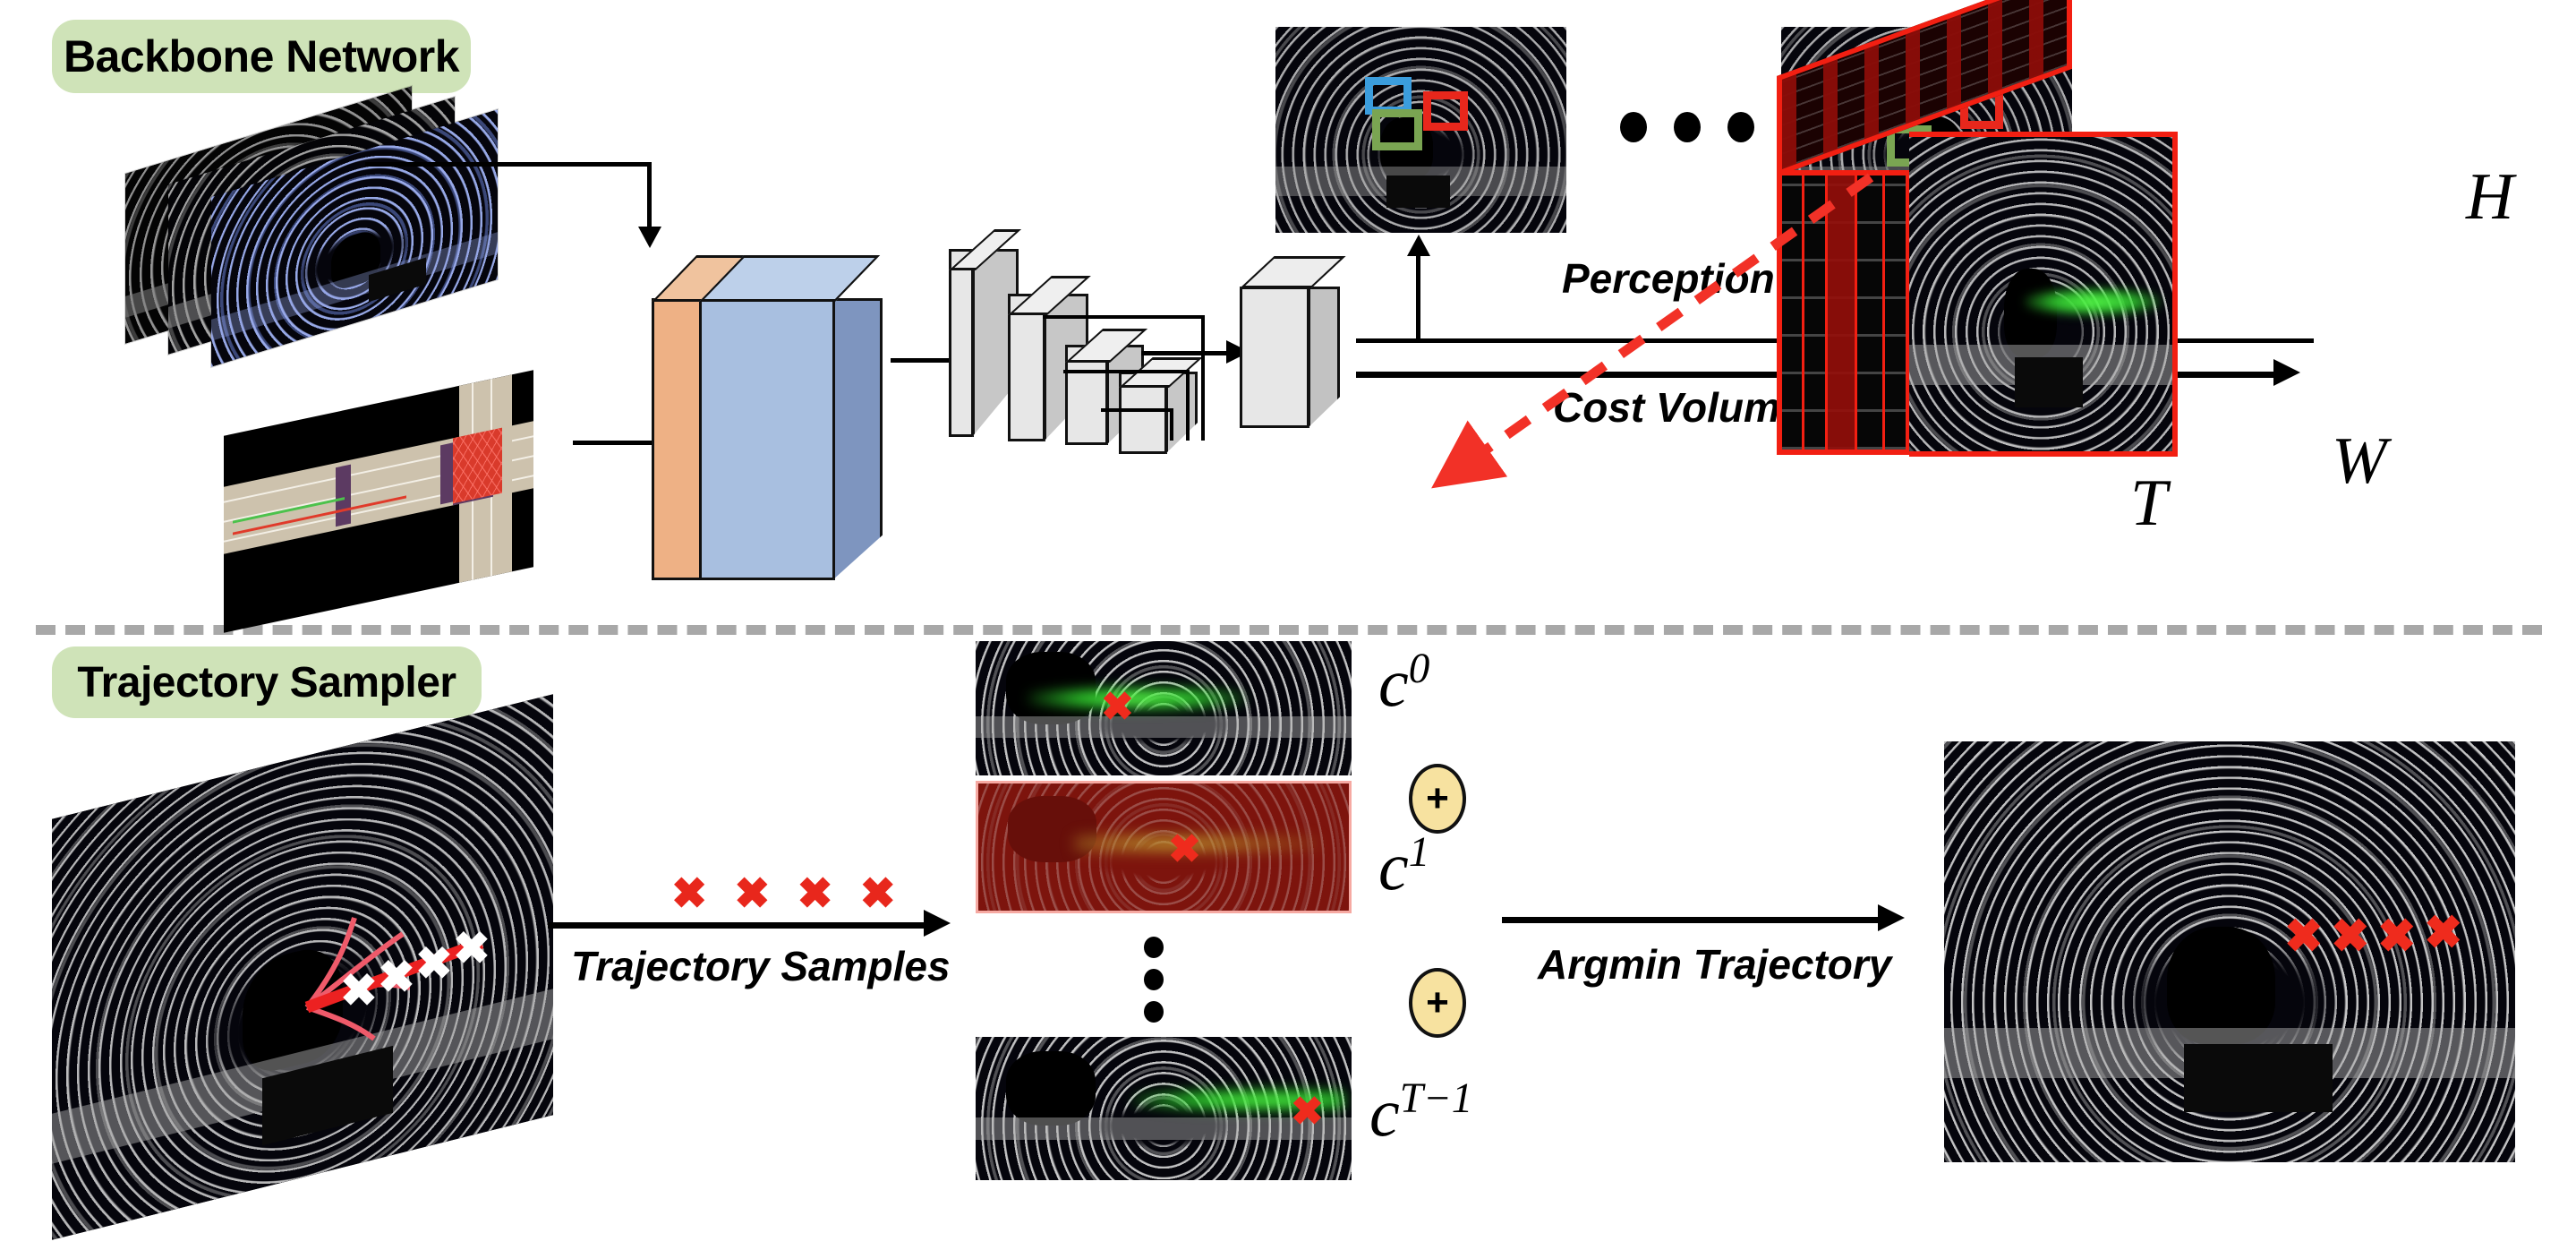 Image resolution: width=2576 pixels, height=1250 pixels. Describe the element at coordinates (2229, 951) in the screenshot. I see `output-bev-with-selected-trajectory: ✖ ✖ ✖ ✖` at that location.